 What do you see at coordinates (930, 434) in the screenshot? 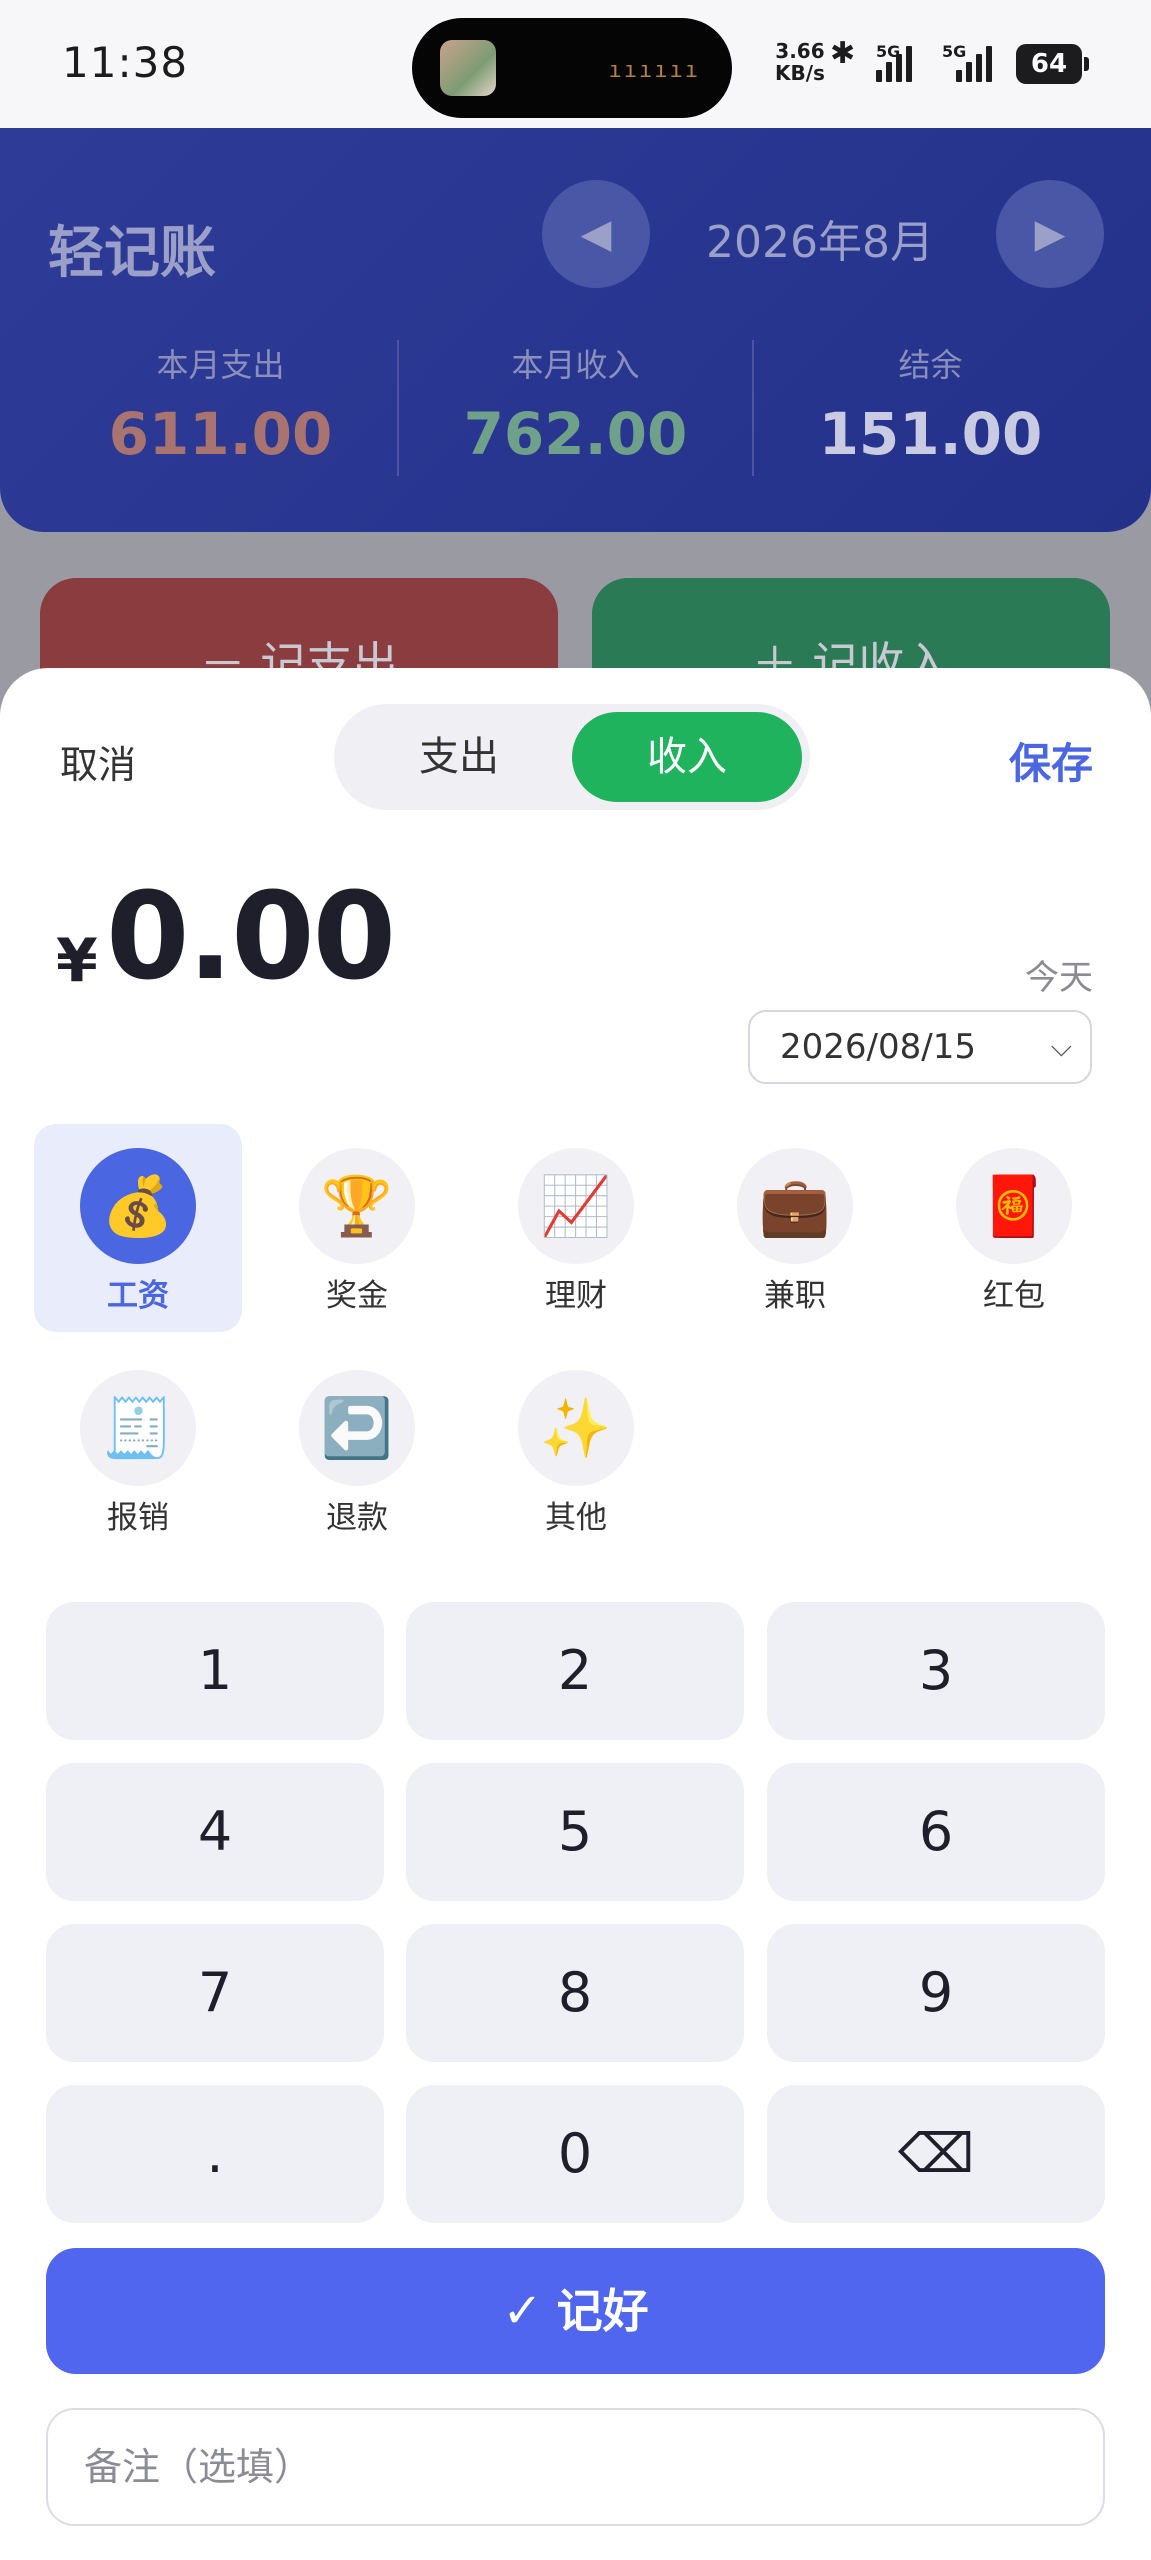
I see `stat-value: 151.00` at bounding box center [930, 434].